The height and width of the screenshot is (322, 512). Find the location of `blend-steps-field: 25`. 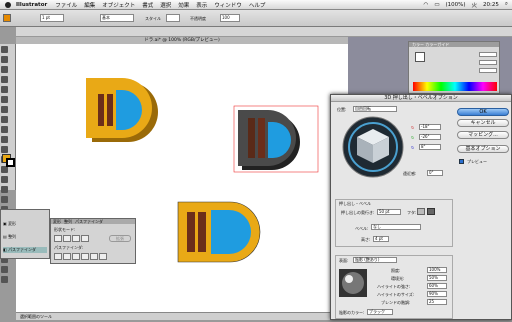

blend-steps-field: 25 is located at coordinates (437, 302).